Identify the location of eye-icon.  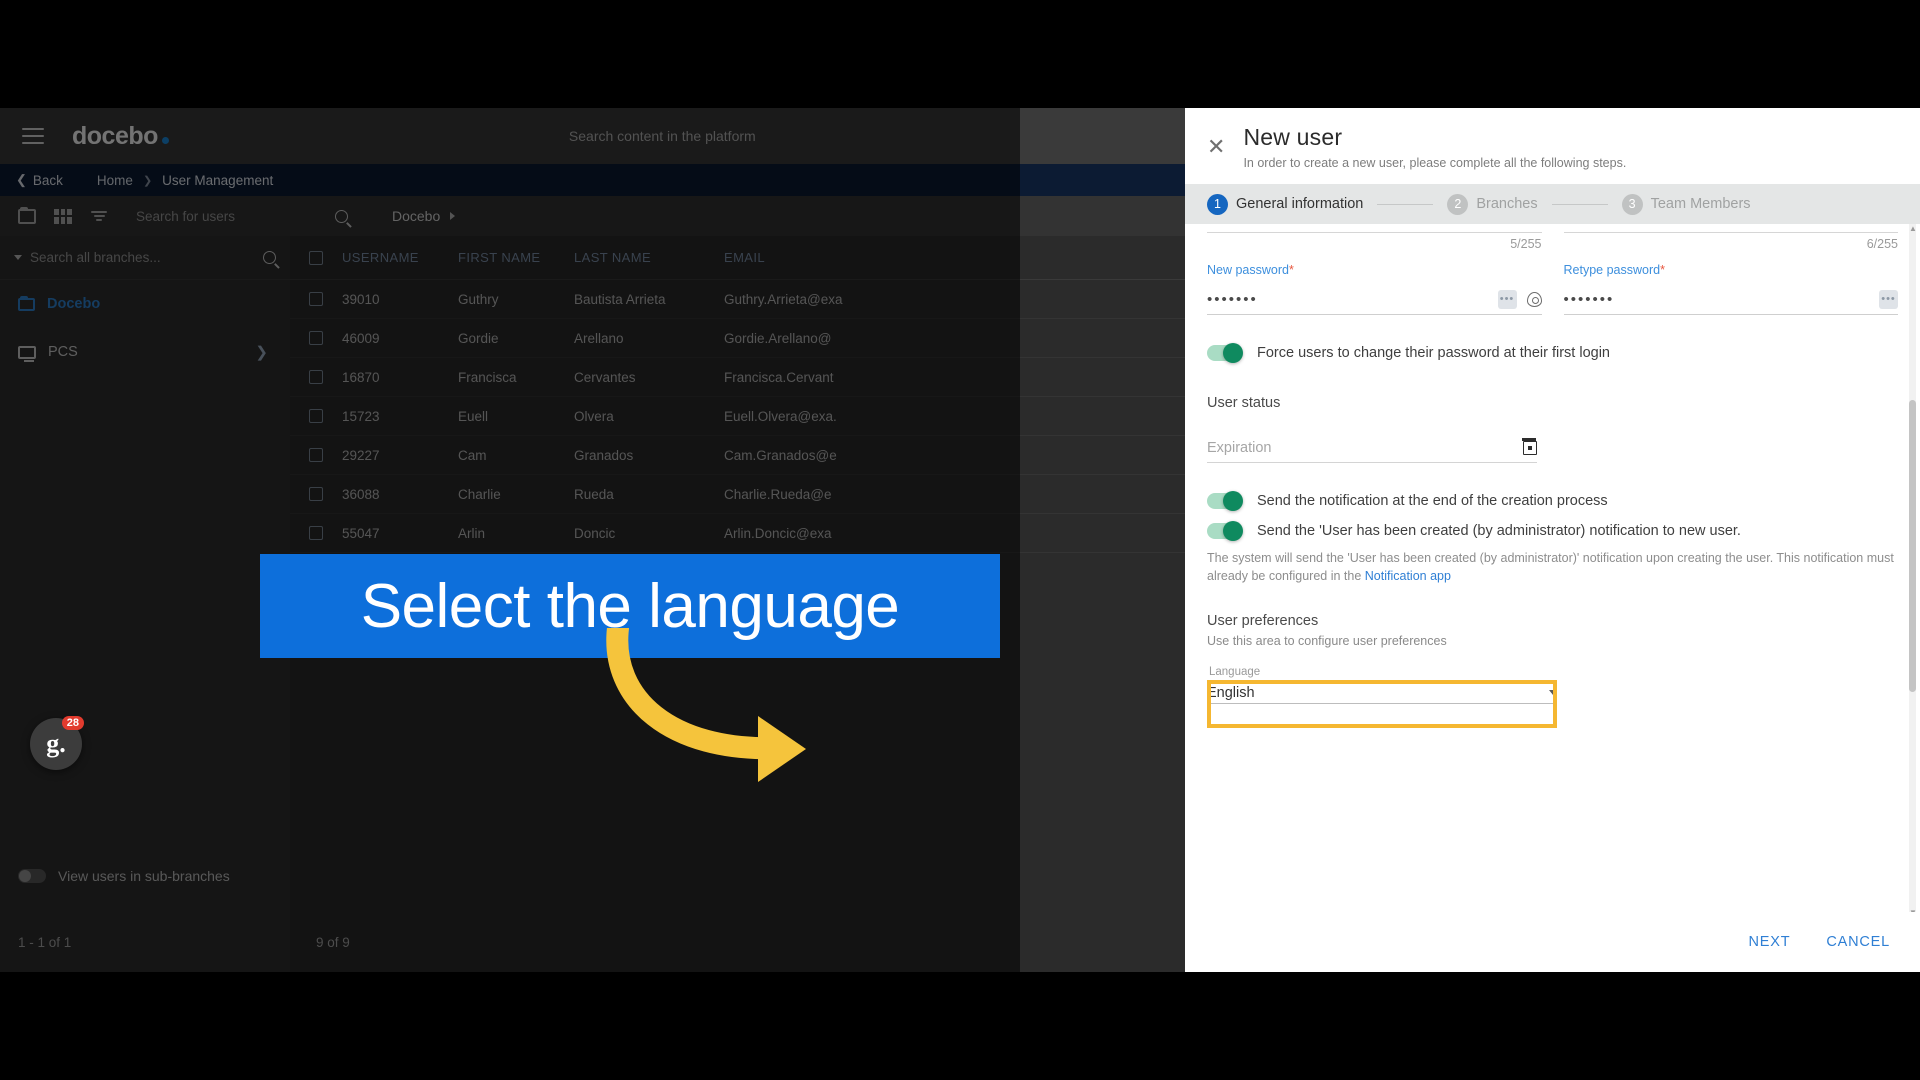
(1534, 299).